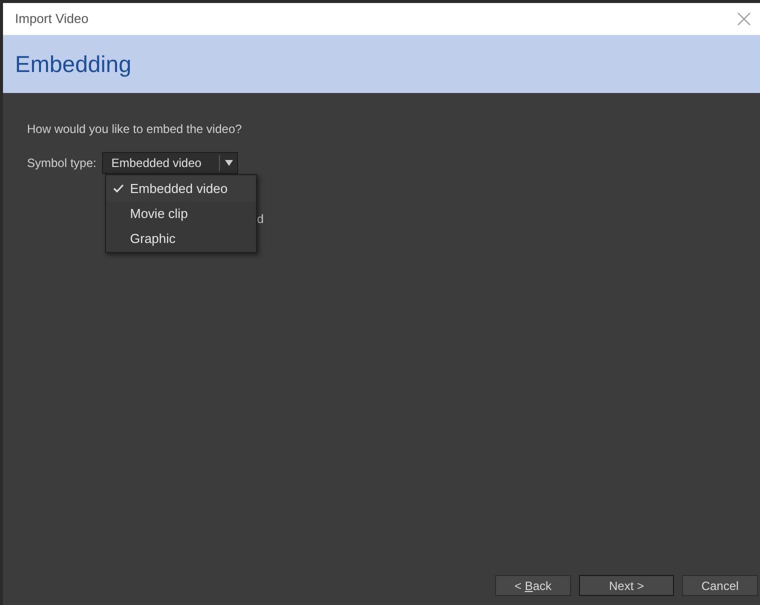 This screenshot has width=760, height=605. Describe the element at coordinates (533, 585) in the screenshot. I see `dialog-button: < Back` at that location.